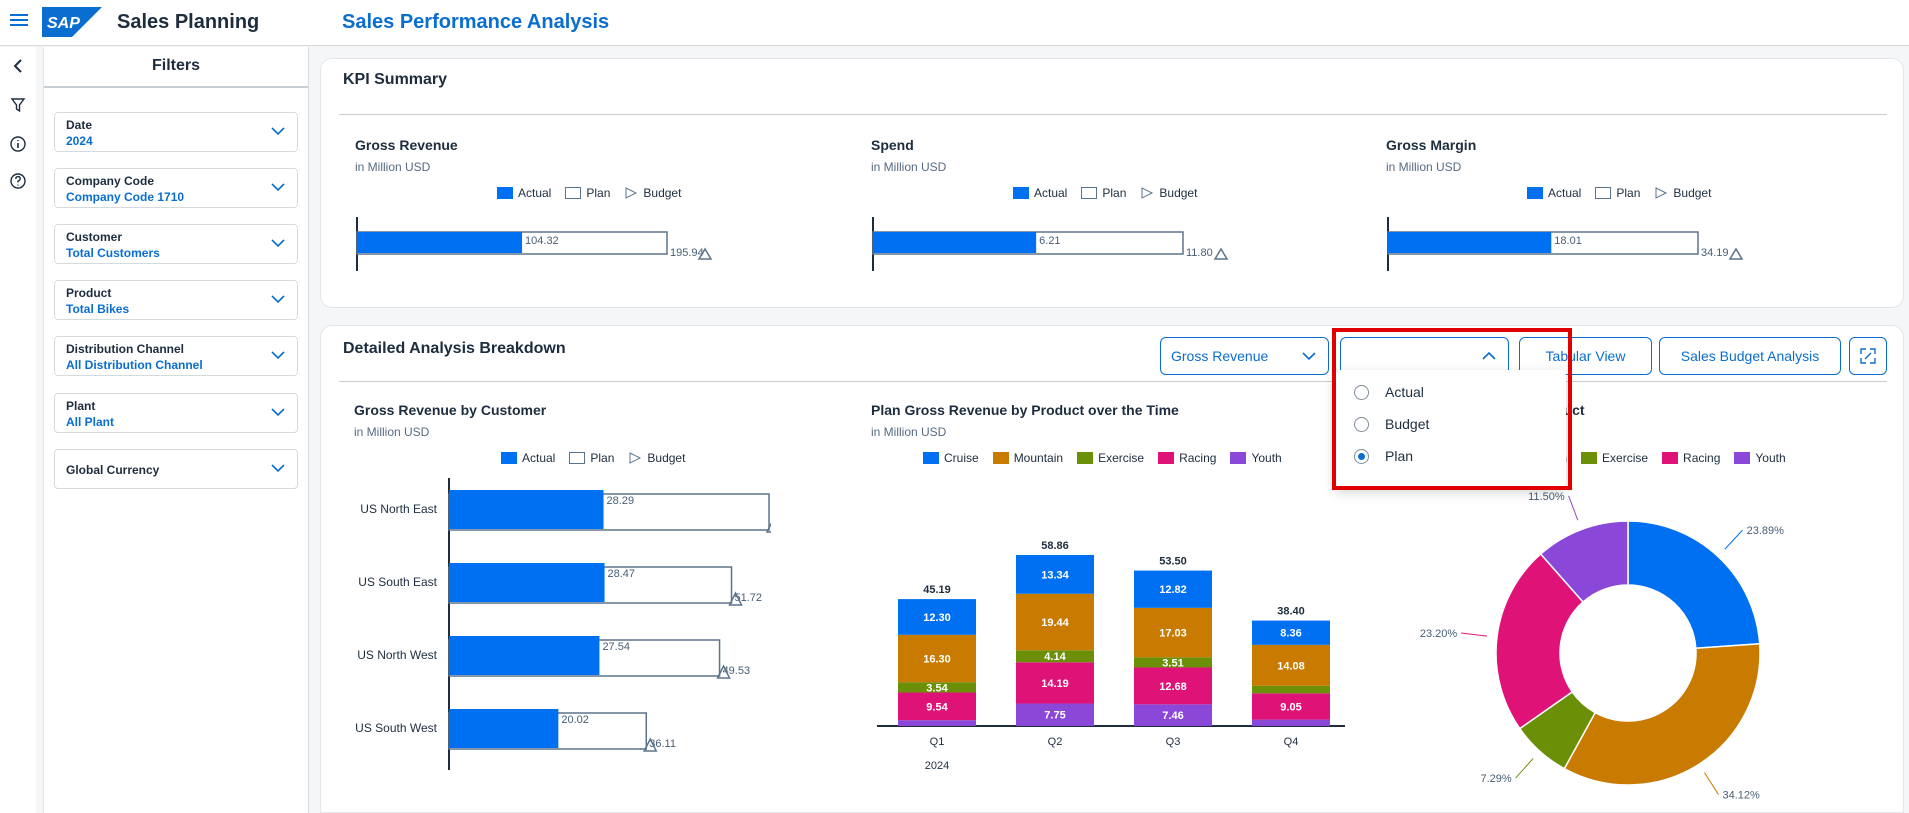  Describe the element at coordinates (1055, 657) in the screenshot. I see `segment-value-label: 4.14` at that location.